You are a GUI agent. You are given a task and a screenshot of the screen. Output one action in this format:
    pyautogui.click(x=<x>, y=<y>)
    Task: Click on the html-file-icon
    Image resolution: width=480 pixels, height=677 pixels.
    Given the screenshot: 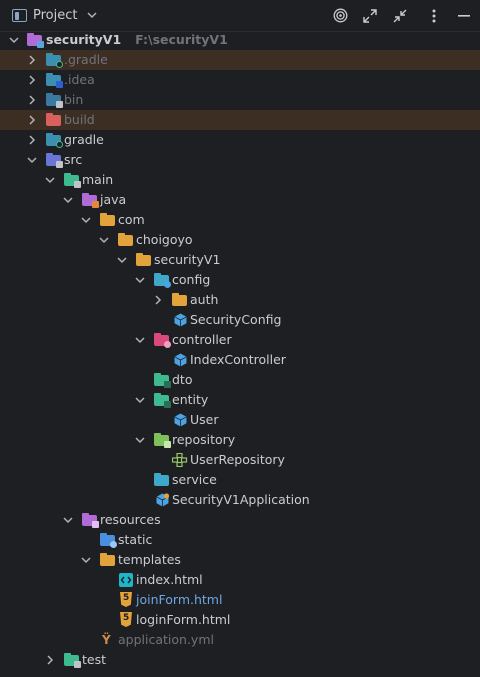 What is the action you would take?
    pyautogui.click(x=126, y=580)
    